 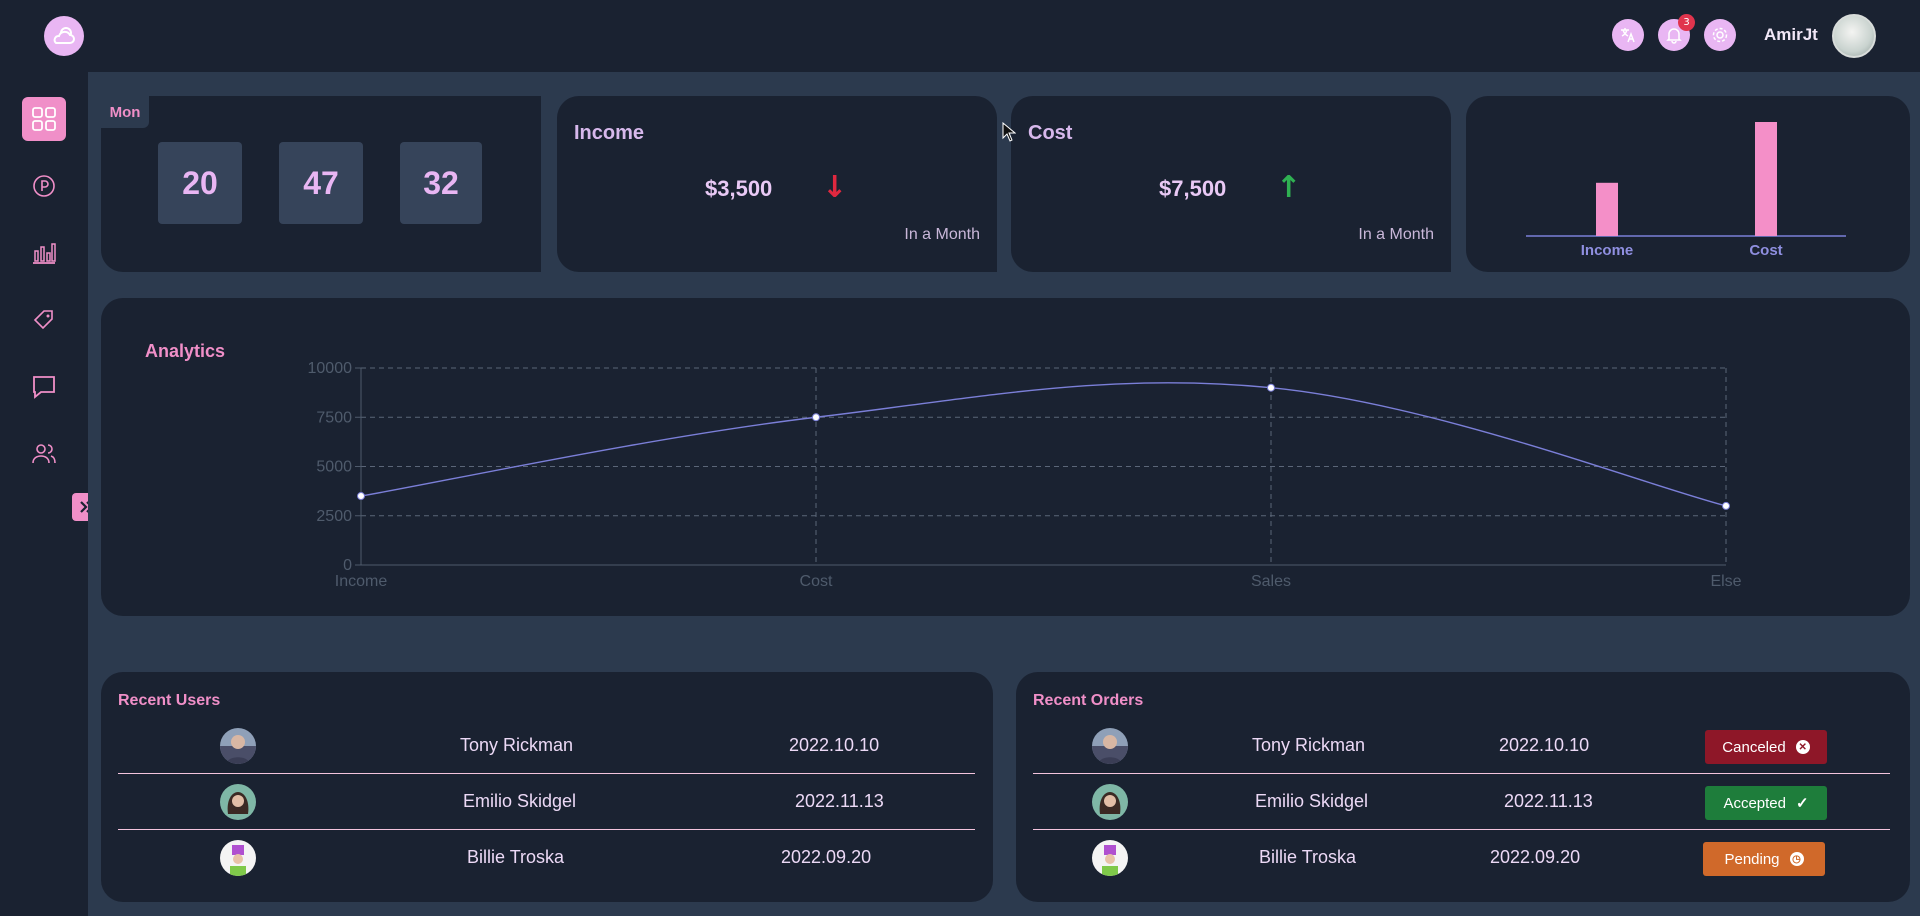 I want to click on sidebar-item-analytics, so click(x=44, y=253).